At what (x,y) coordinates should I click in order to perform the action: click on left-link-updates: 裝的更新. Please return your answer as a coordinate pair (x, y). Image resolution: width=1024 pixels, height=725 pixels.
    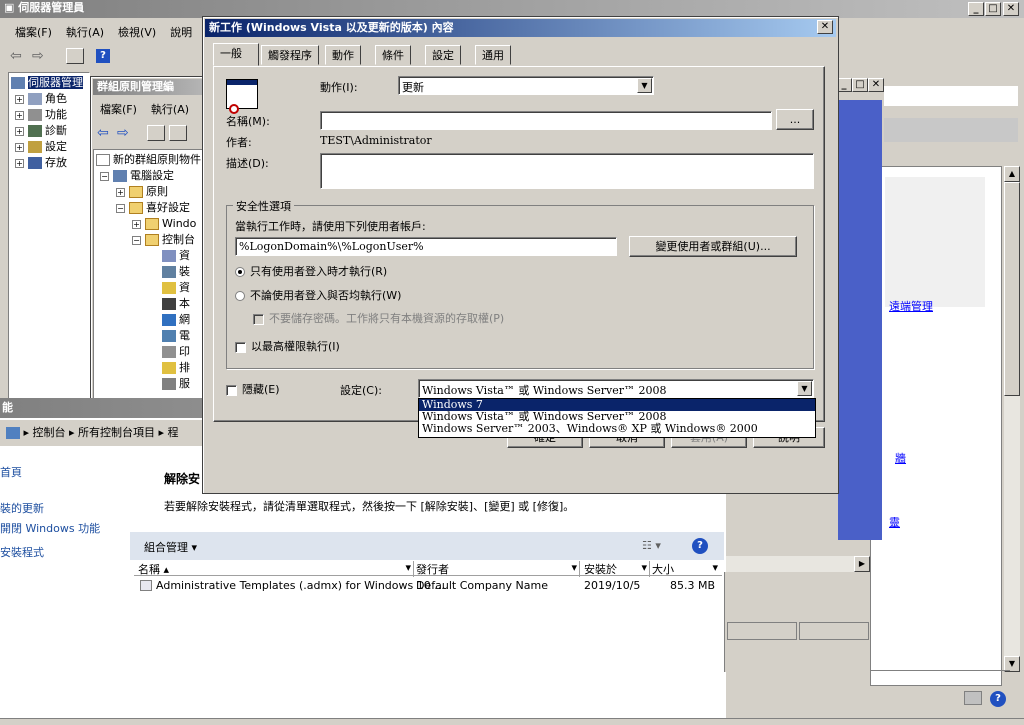
    Looking at the image, I should click on (22, 508).